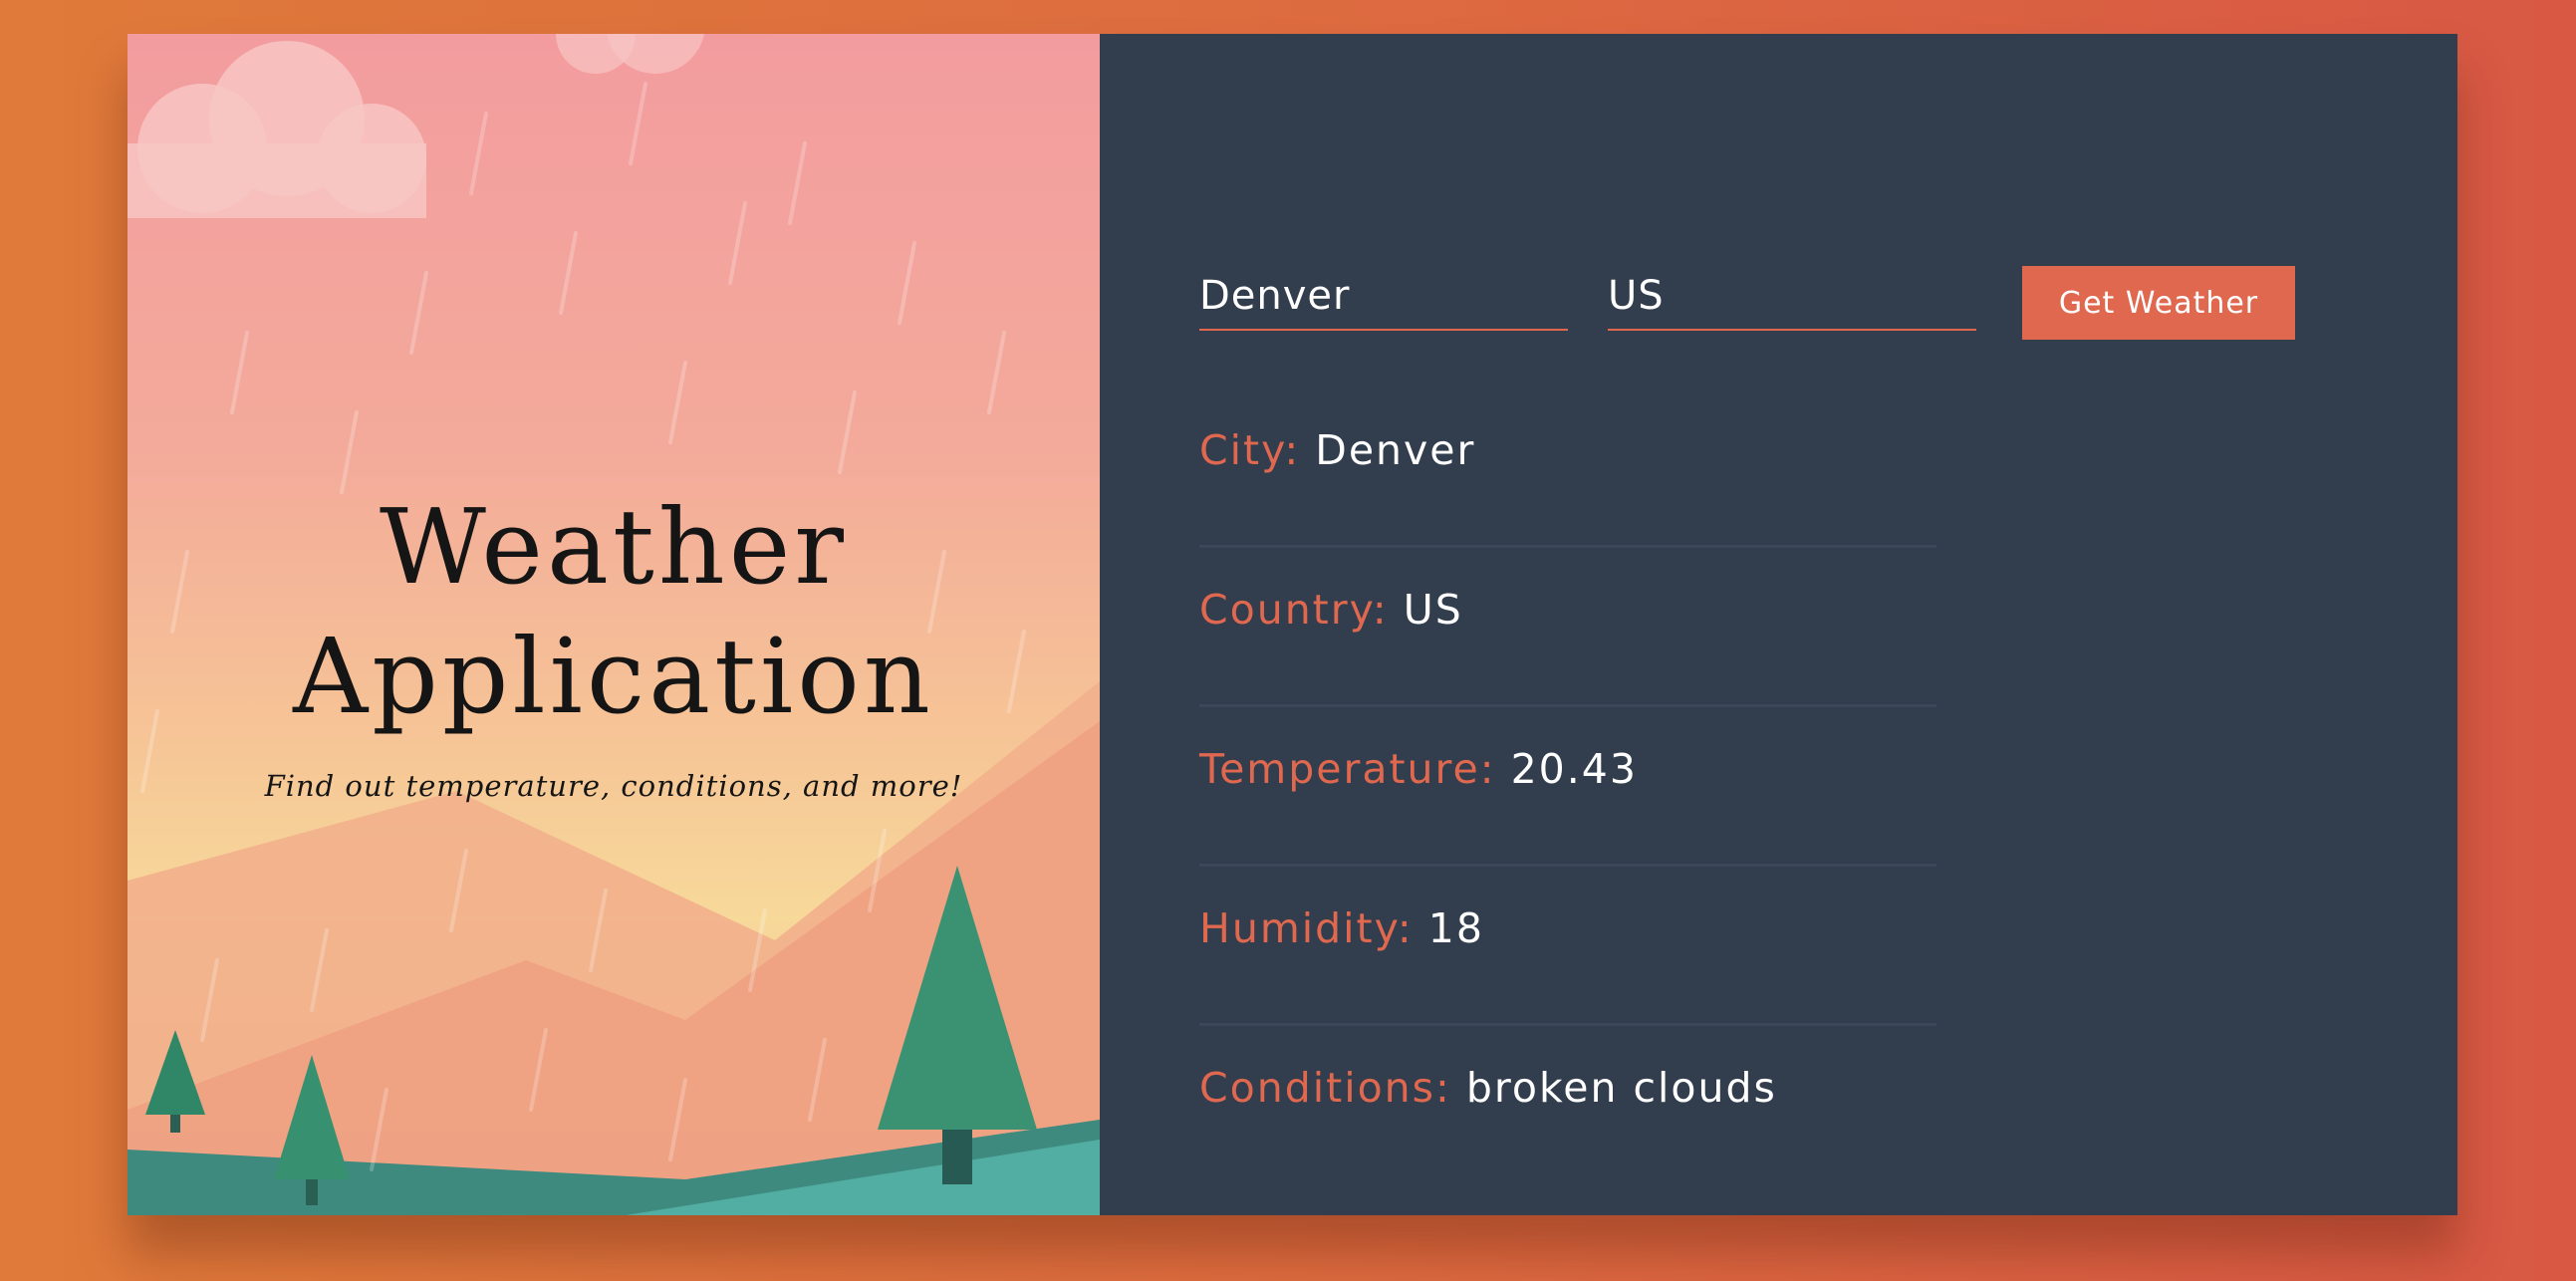  I want to click on result-row-city: City: Denver, so click(1567, 468).